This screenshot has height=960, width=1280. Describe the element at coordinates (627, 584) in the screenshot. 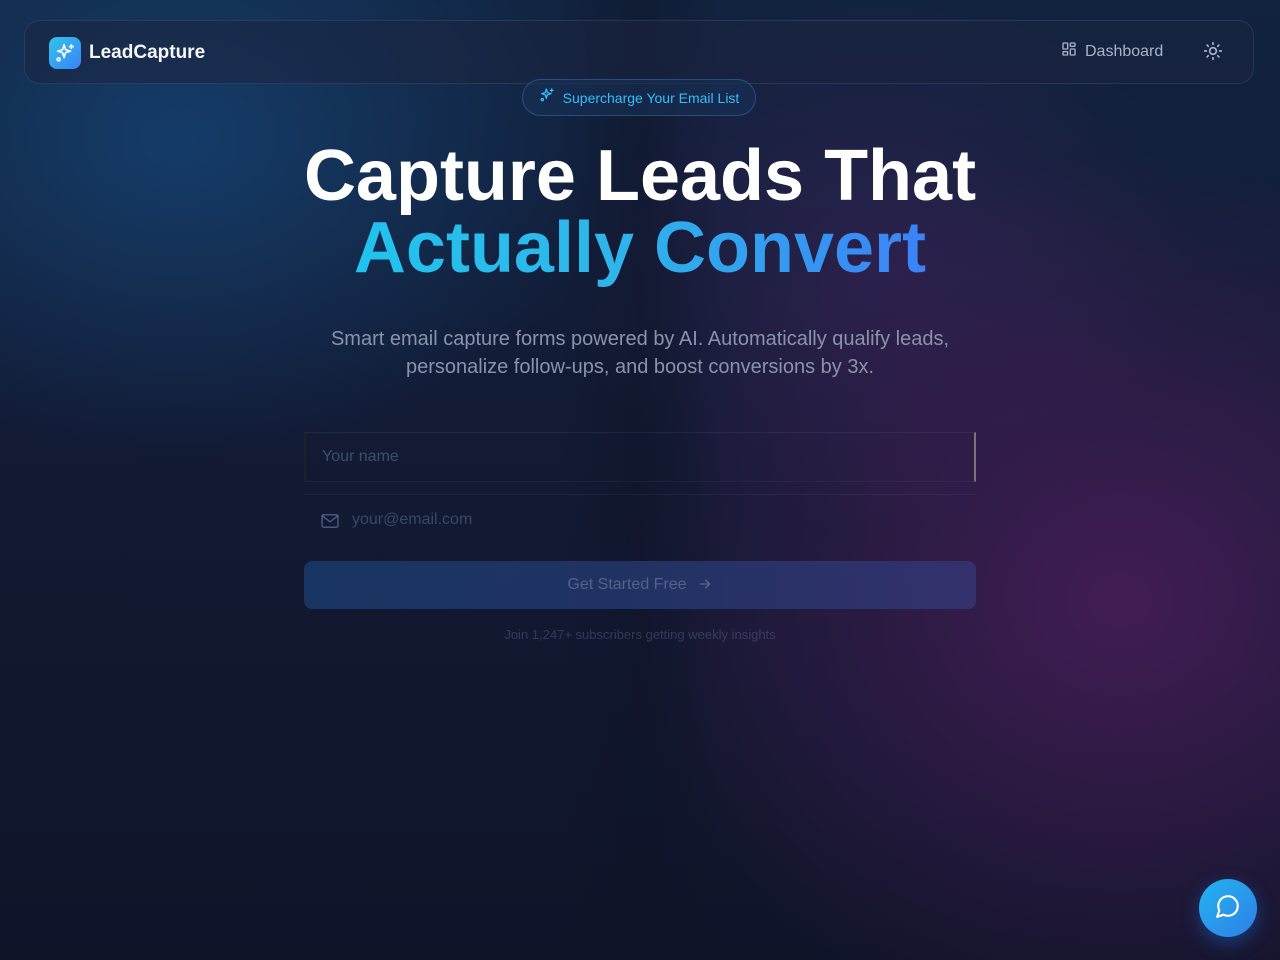

I see `get-started-button-label: Get Started Free` at that location.